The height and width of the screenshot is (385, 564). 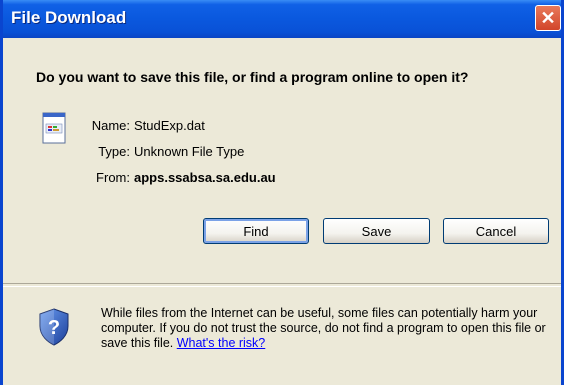 I want to click on name-label: Name:, so click(x=110, y=125).